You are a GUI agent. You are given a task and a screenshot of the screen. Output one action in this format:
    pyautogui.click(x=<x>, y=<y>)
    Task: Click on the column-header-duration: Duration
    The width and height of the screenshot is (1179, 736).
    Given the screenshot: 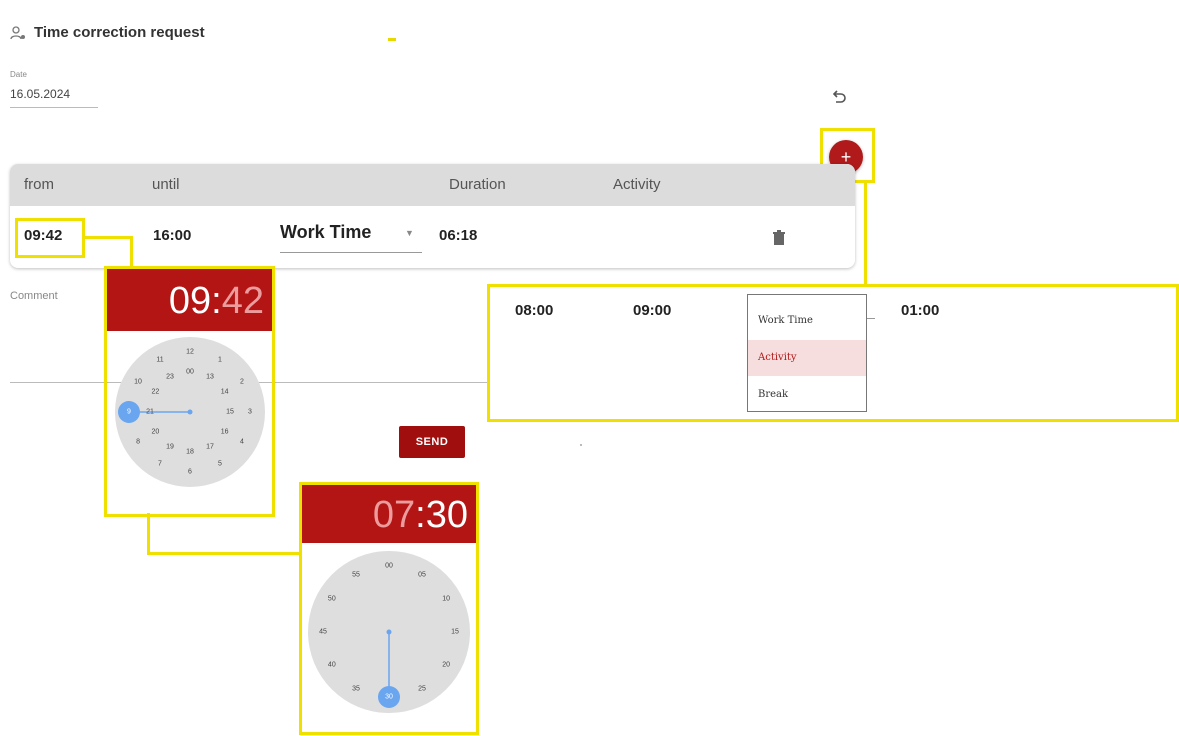 What is the action you would take?
    pyautogui.click(x=477, y=184)
    